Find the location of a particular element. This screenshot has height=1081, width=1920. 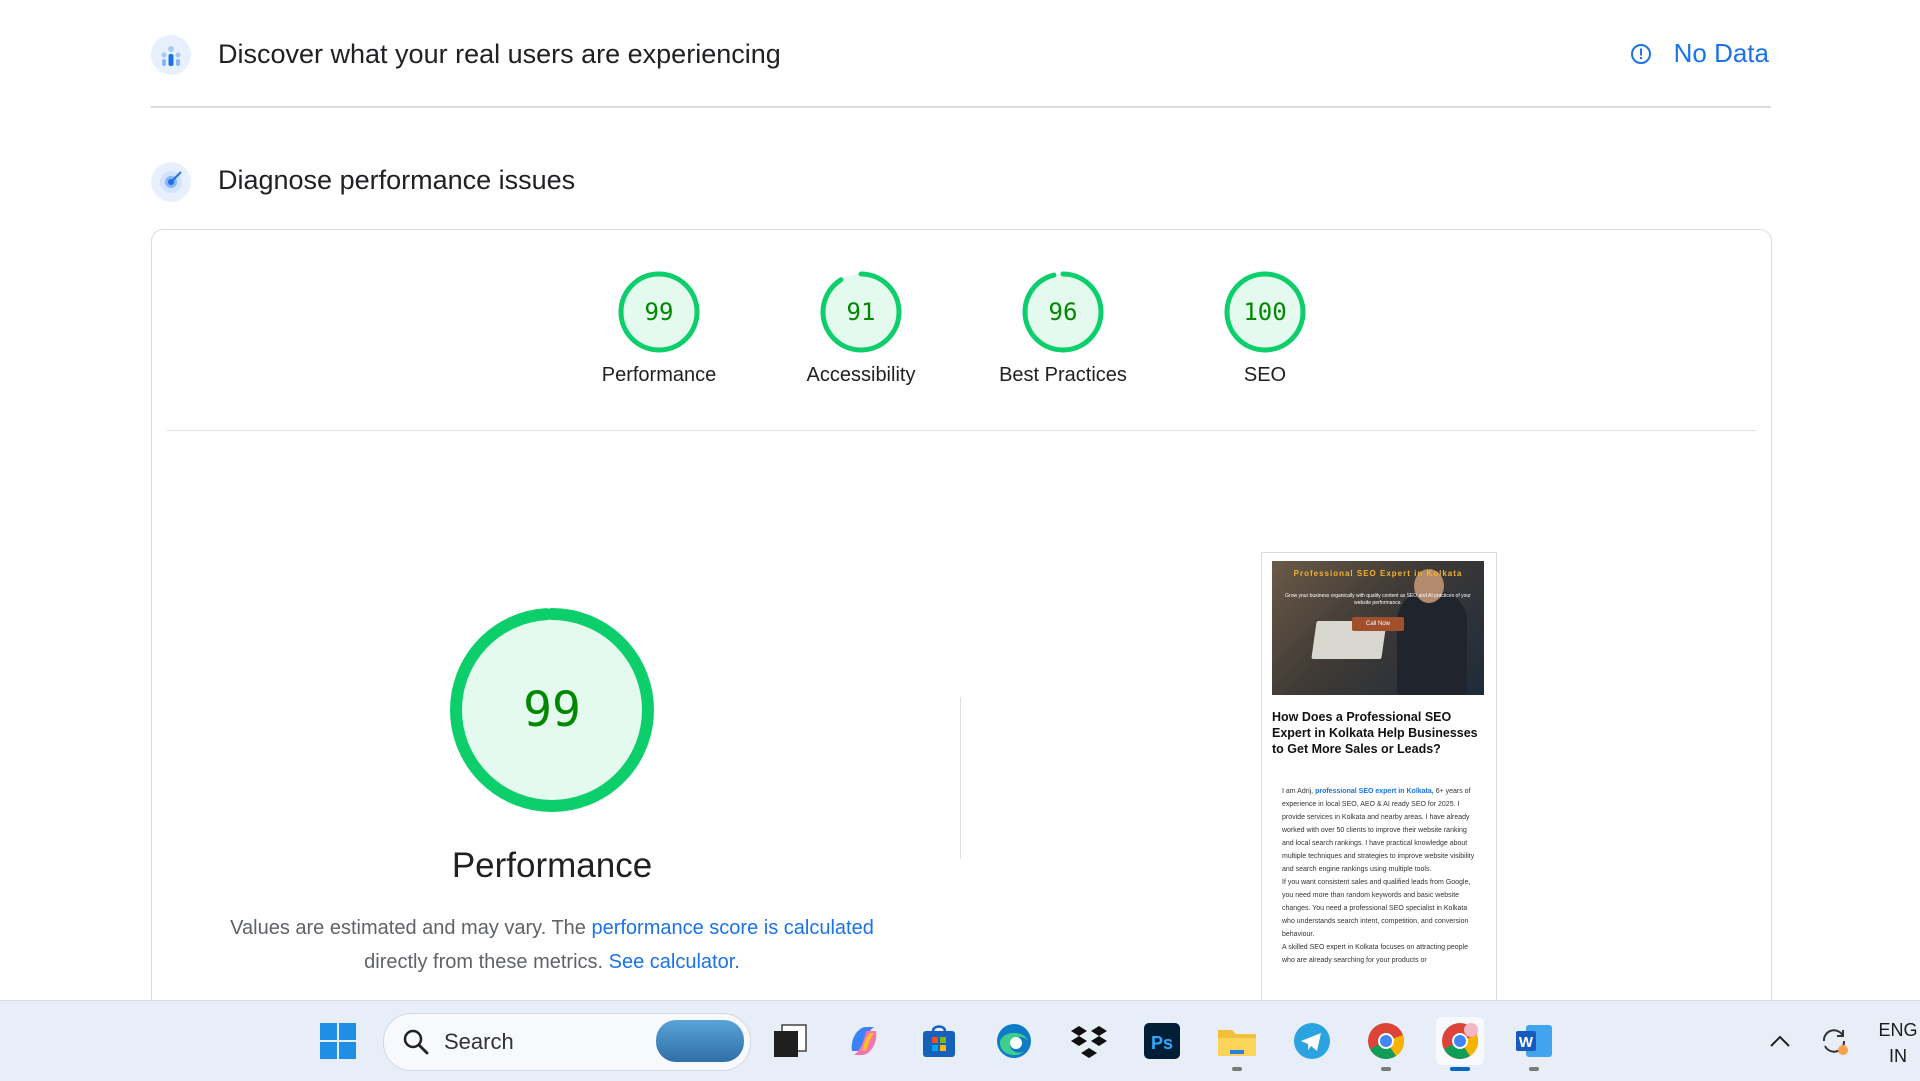

region-code: IN is located at coordinates (1898, 1056).